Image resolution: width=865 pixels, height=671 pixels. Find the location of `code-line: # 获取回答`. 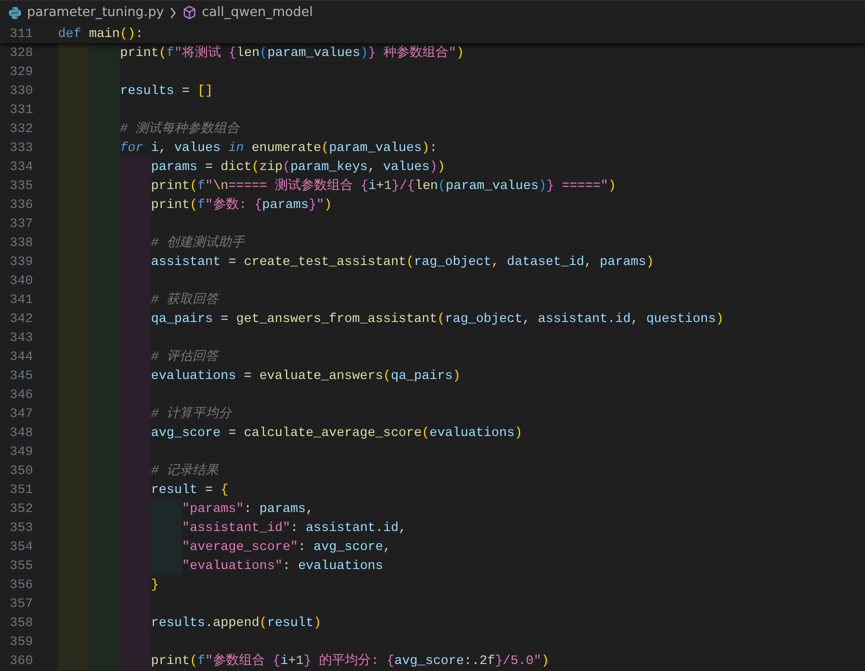

code-line: # 获取回答 is located at coordinates (184, 299).